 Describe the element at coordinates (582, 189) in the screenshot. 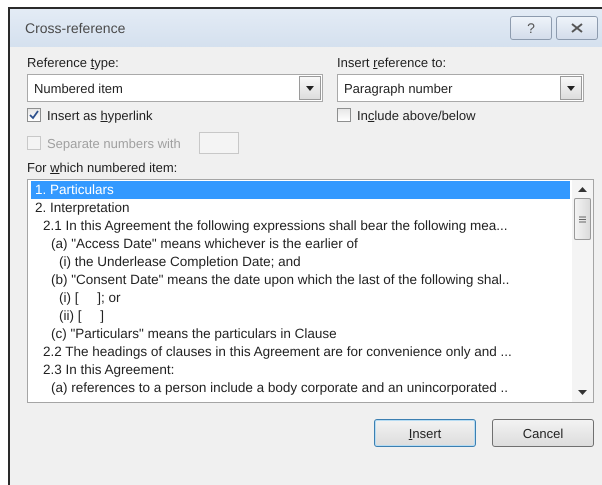

I see `scroll-up-icon` at that location.